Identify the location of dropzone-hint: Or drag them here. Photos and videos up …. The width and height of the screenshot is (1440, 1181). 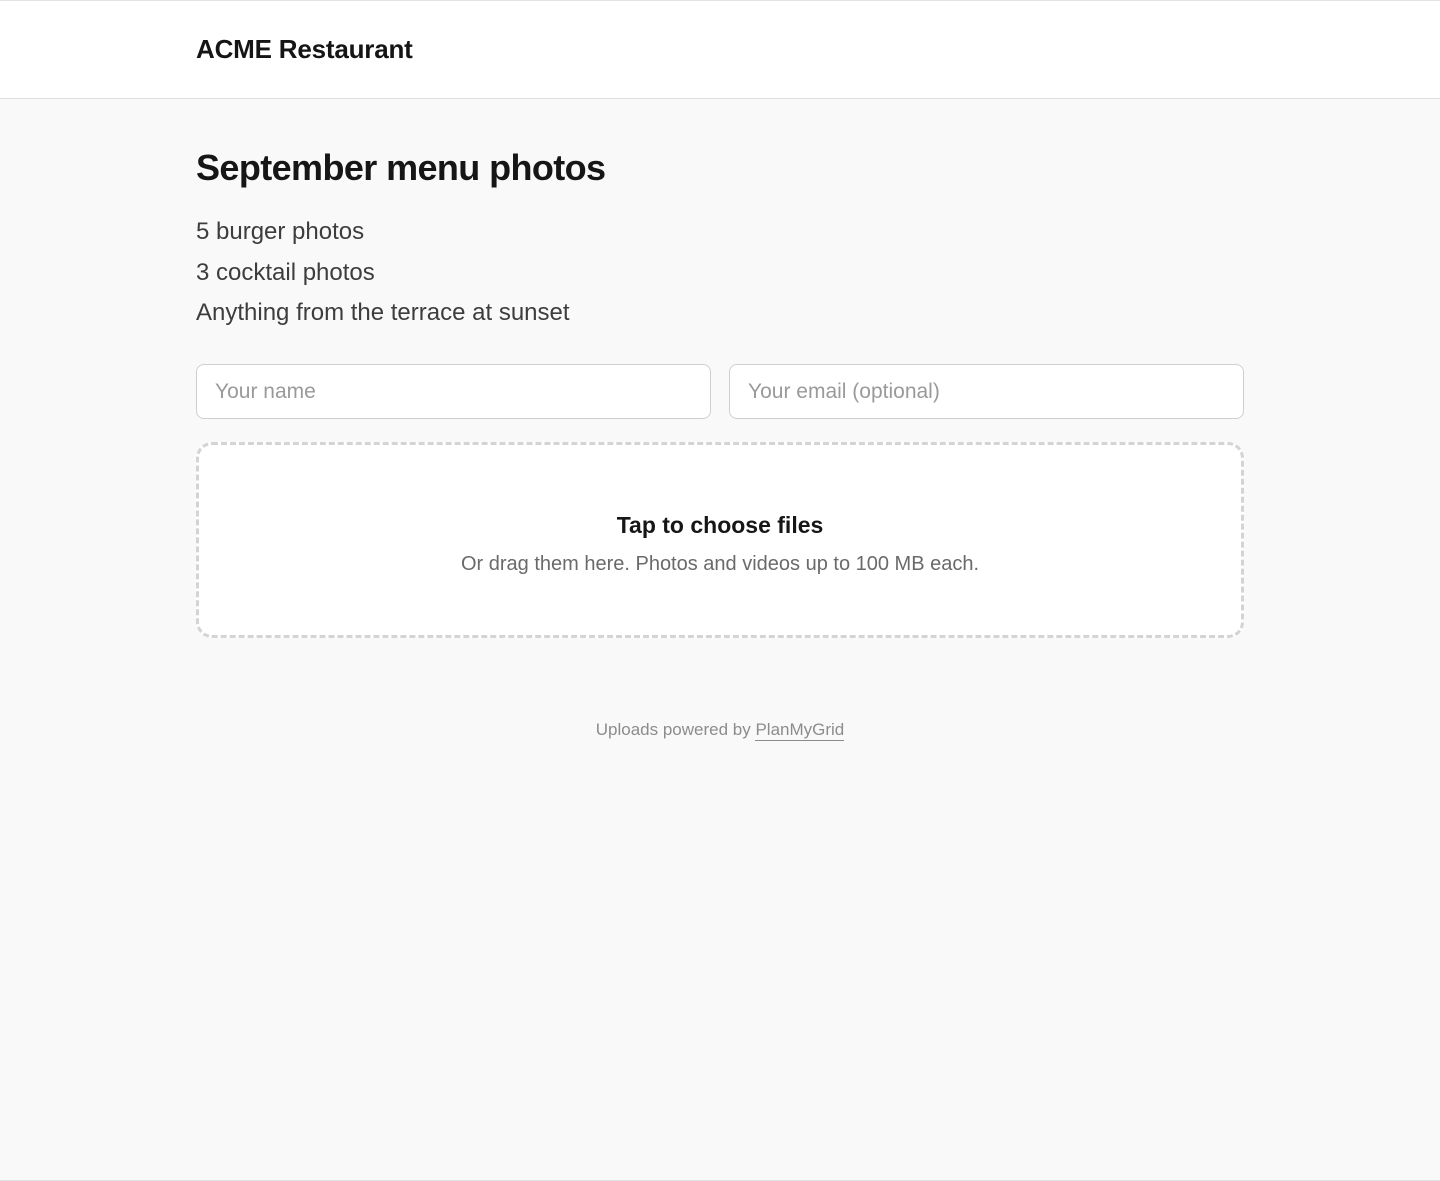
(720, 564).